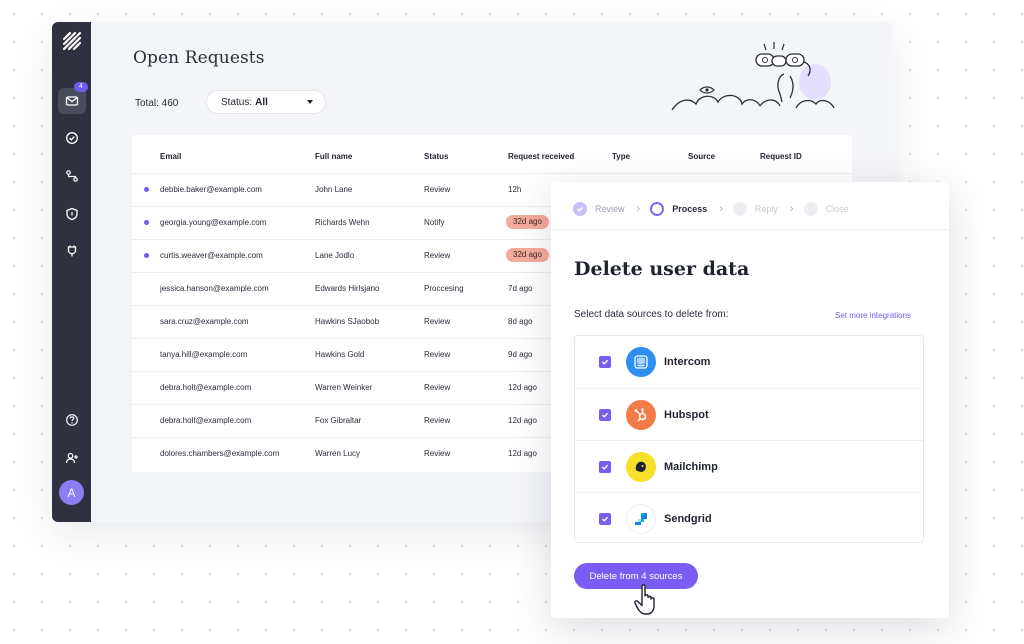 This screenshot has width=1024, height=644. Describe the element at coordinates (605, 466) in the screenshot. I see `checkbox-mailchimp` at that location.